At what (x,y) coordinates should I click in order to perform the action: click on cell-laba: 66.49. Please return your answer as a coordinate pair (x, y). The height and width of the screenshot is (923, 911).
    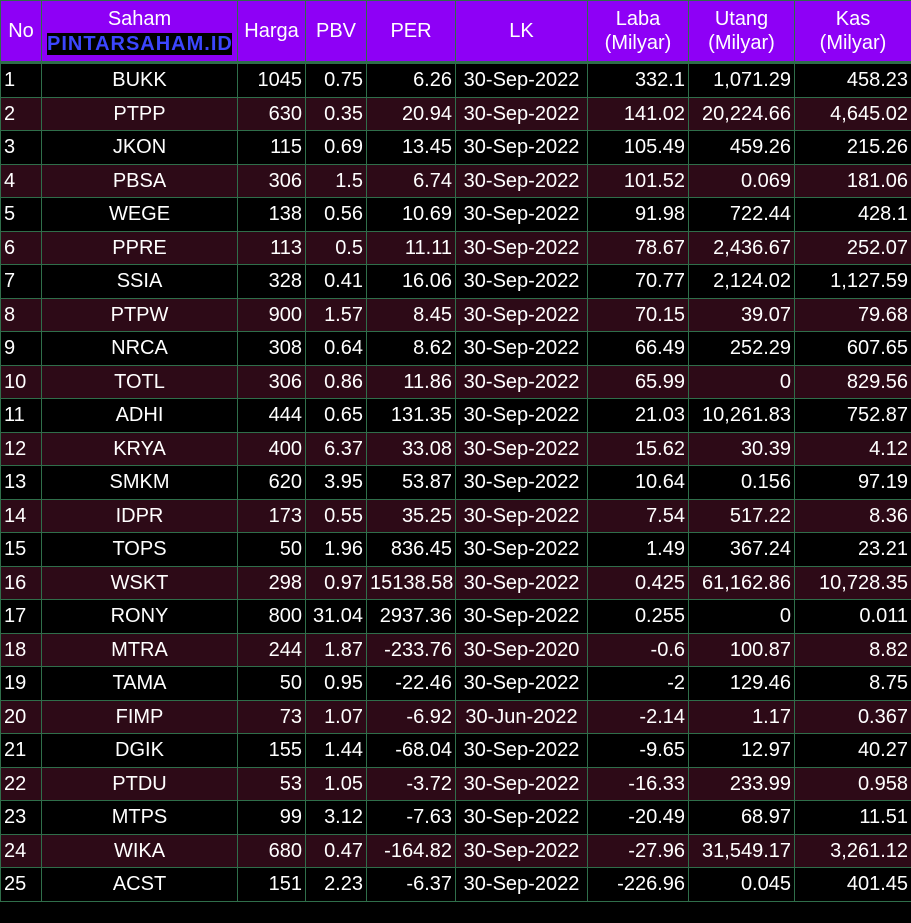
    Looking at the image, I should click on (638, 348).